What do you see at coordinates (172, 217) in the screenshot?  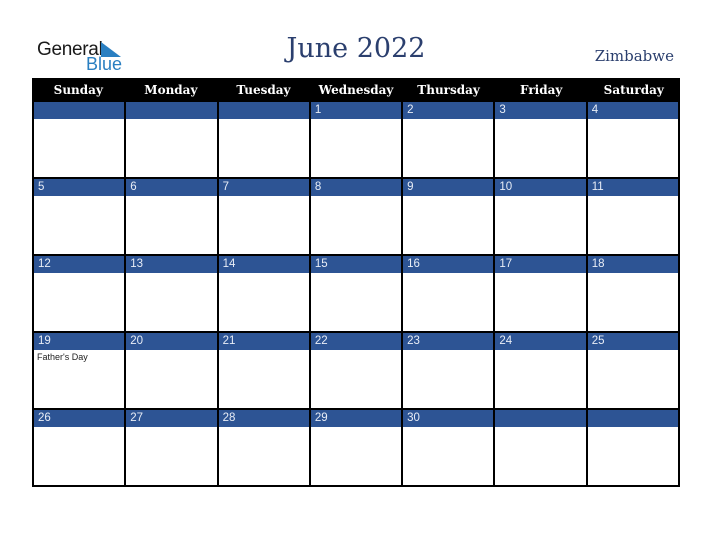 I see `day-cell: 6` at bounding box center [172, 217].